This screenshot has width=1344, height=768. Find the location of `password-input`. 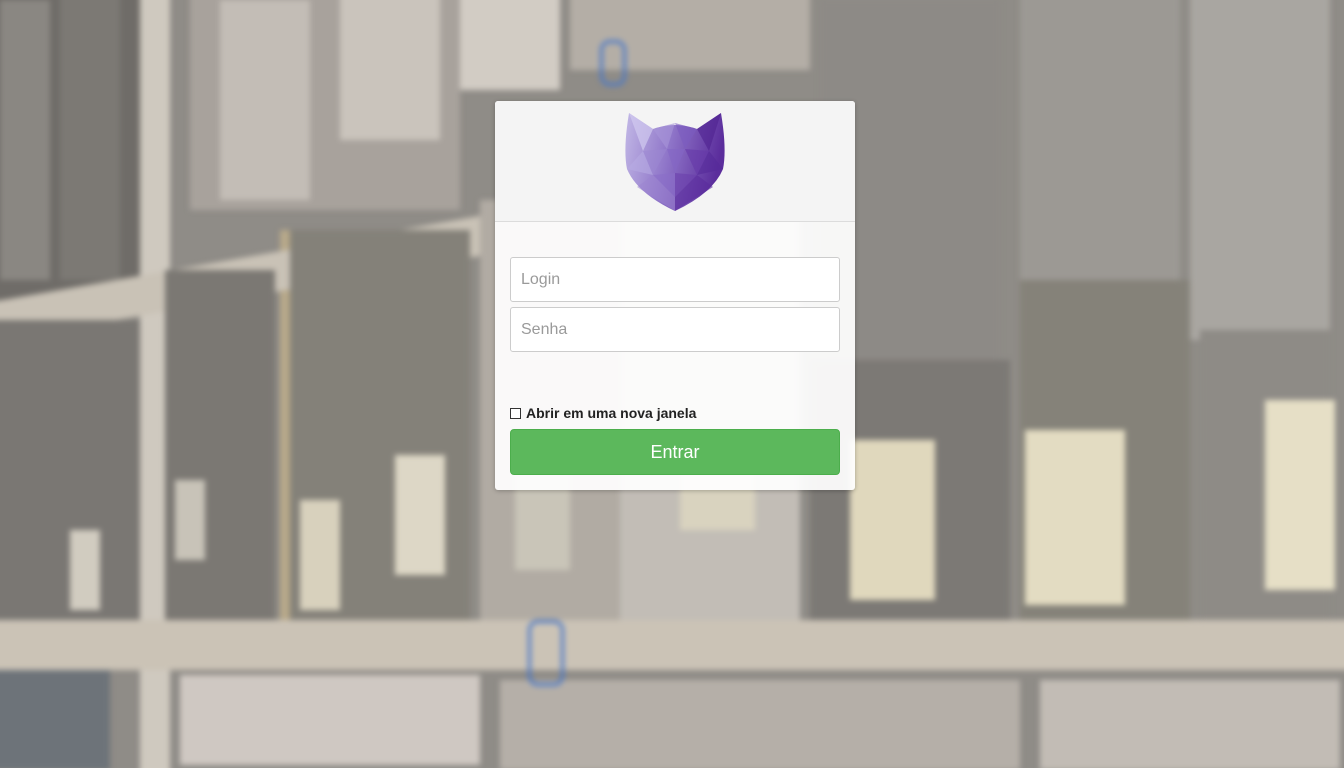

password-input is located at coordinates (675, 329).